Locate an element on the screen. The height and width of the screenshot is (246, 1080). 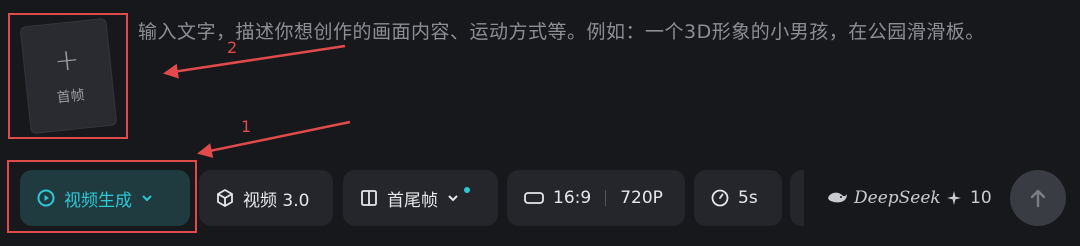
frames-icon is located at coordinates (369, 198).